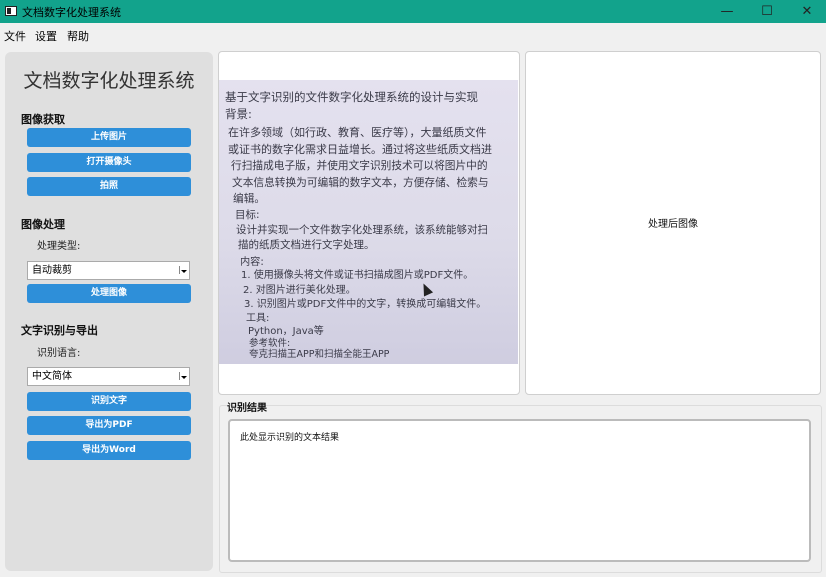 This screenshot has height=577, width=826. What do you see at coordinates (351, 97) in the screenshot?
I see `doc-line: 基于文字识别的文件数字化处理系统的设计与实现` at bounding box center [351, 97].